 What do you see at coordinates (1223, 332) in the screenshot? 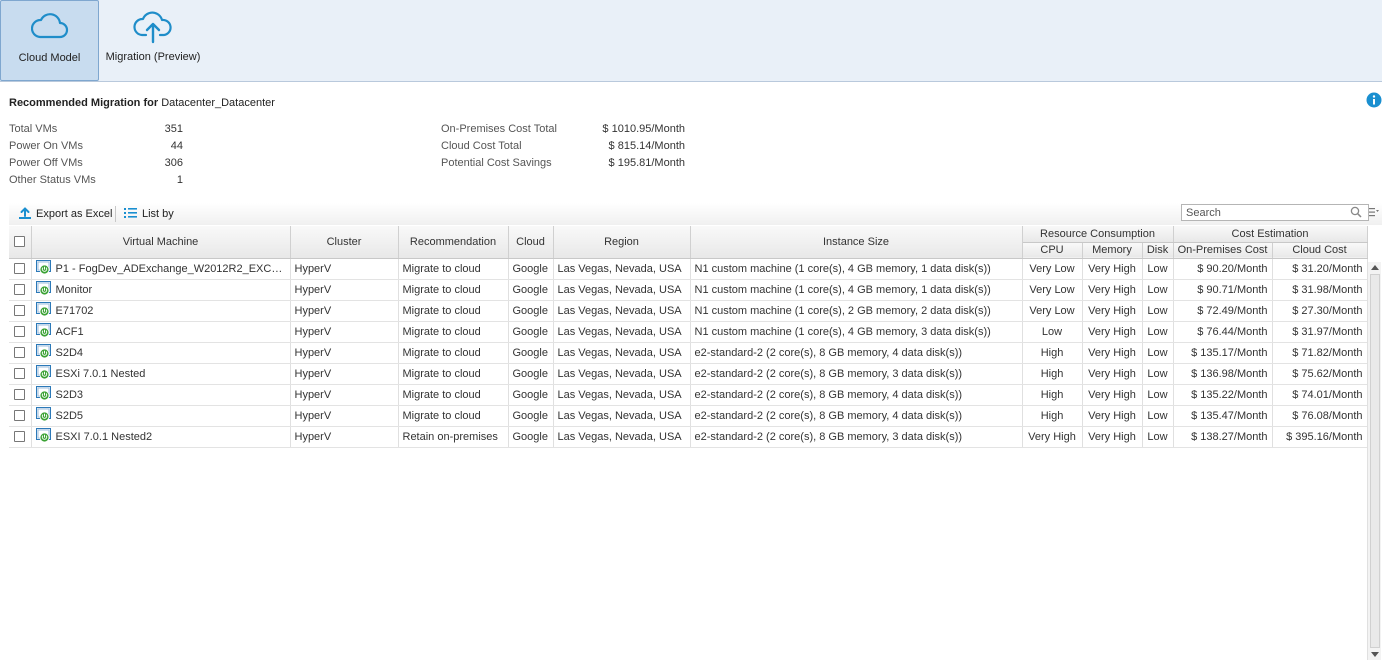
I see `onprem-cost-cell: $ 76.44/Month` at bounding box center [1223, 332].